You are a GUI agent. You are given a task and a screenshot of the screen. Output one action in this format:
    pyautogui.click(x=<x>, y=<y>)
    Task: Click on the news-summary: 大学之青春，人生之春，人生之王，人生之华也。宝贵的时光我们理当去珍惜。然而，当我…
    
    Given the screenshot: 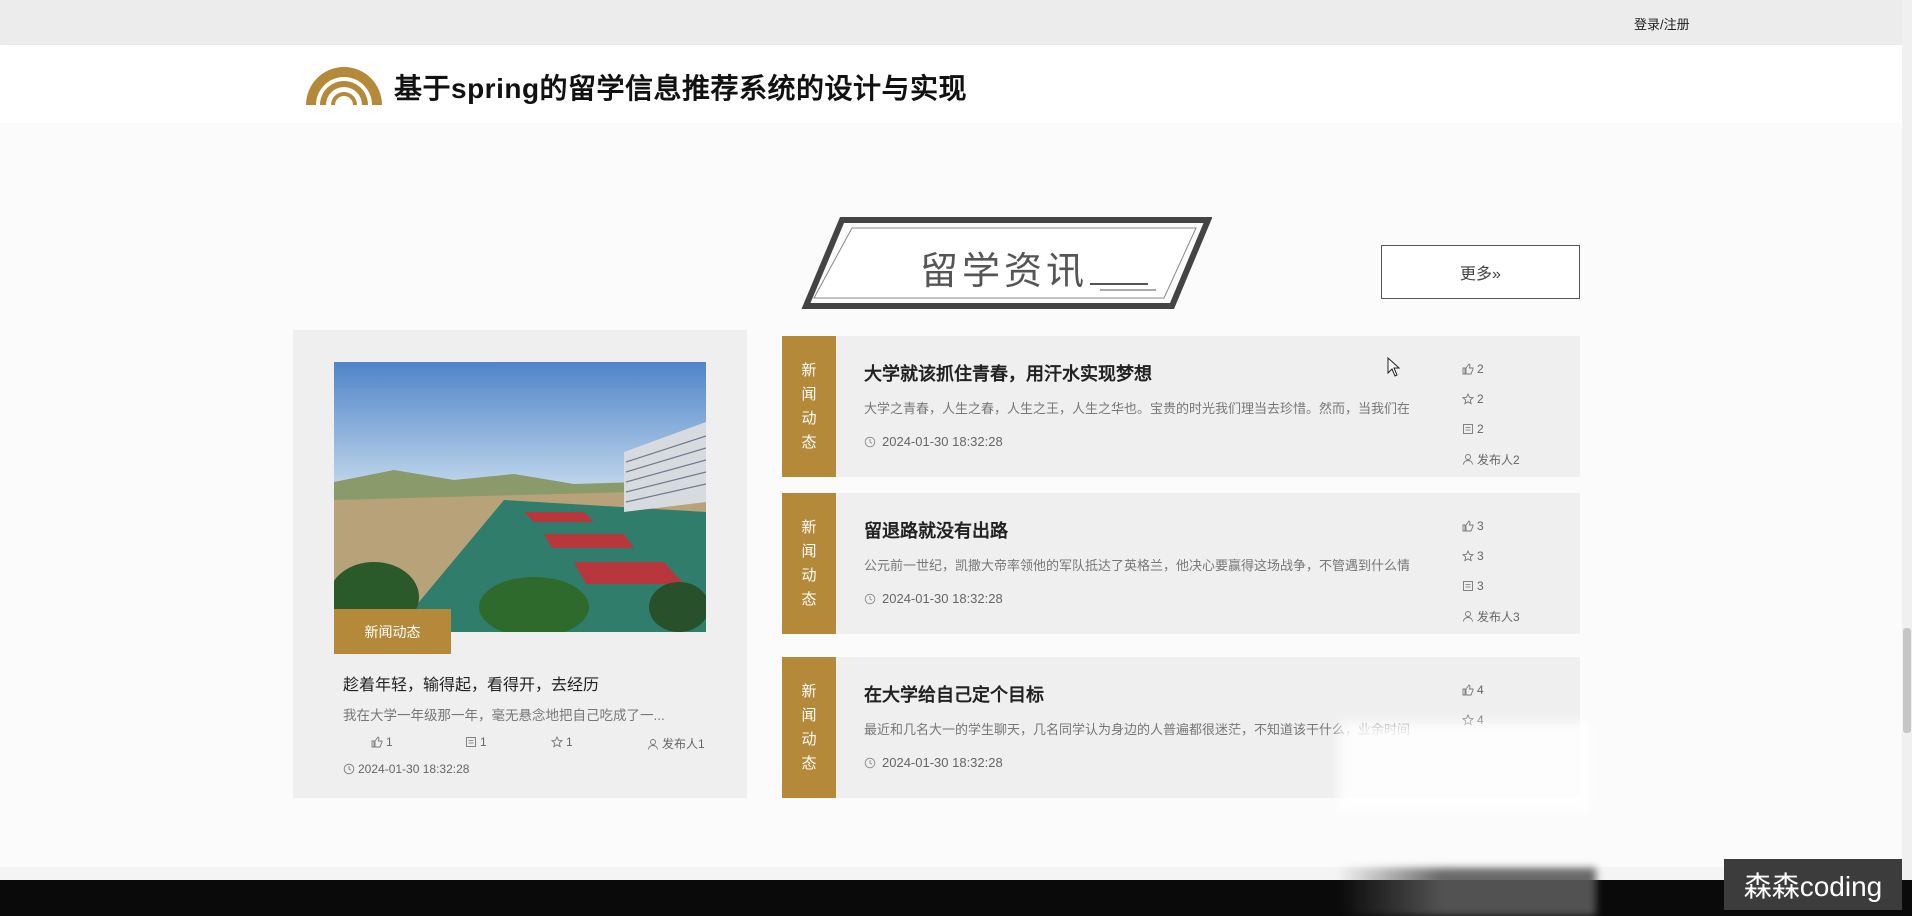 What is the action you would take?
    pyautogui.click(x=1136, y=408)
    